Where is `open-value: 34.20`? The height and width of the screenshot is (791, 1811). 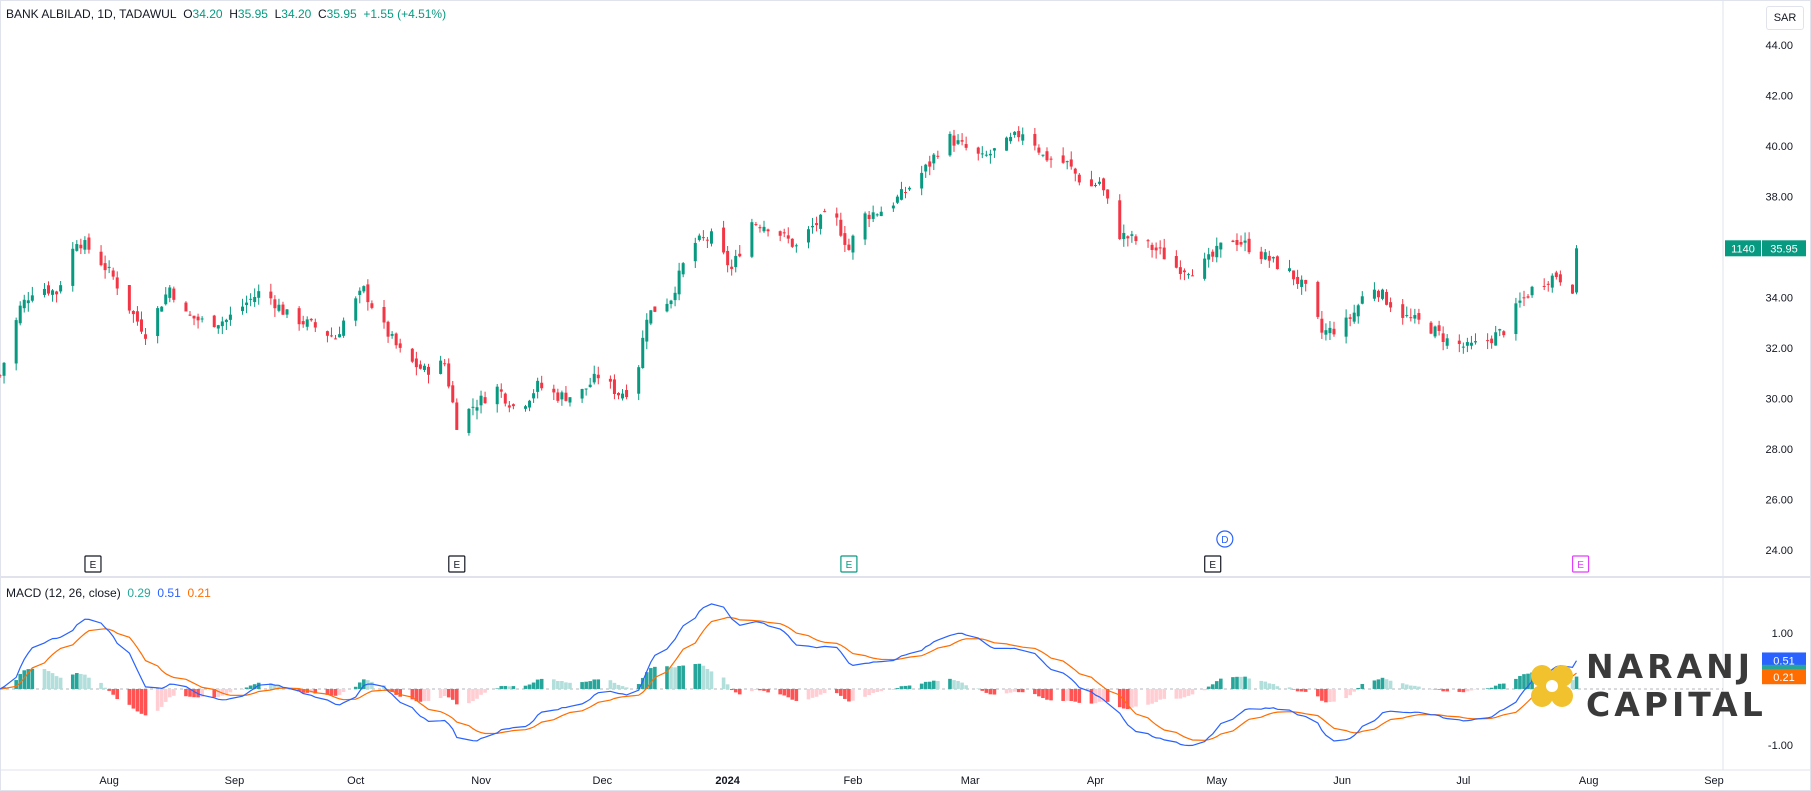 open-value: 34.20 is located at coordinates (207, 14).